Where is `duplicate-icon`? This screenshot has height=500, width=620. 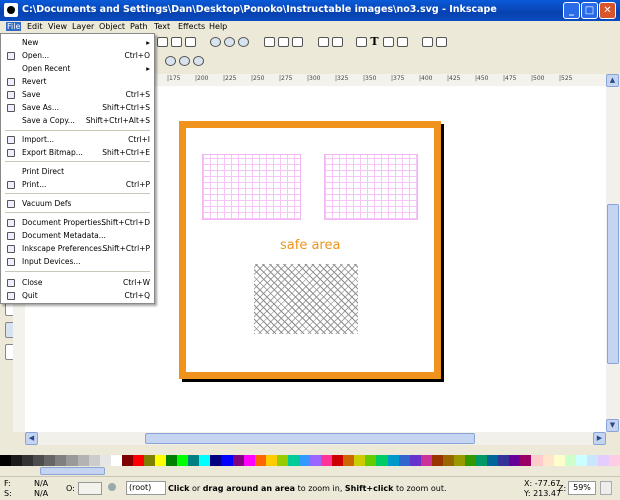
duplicate-icon is located at coordinates (269, 42).